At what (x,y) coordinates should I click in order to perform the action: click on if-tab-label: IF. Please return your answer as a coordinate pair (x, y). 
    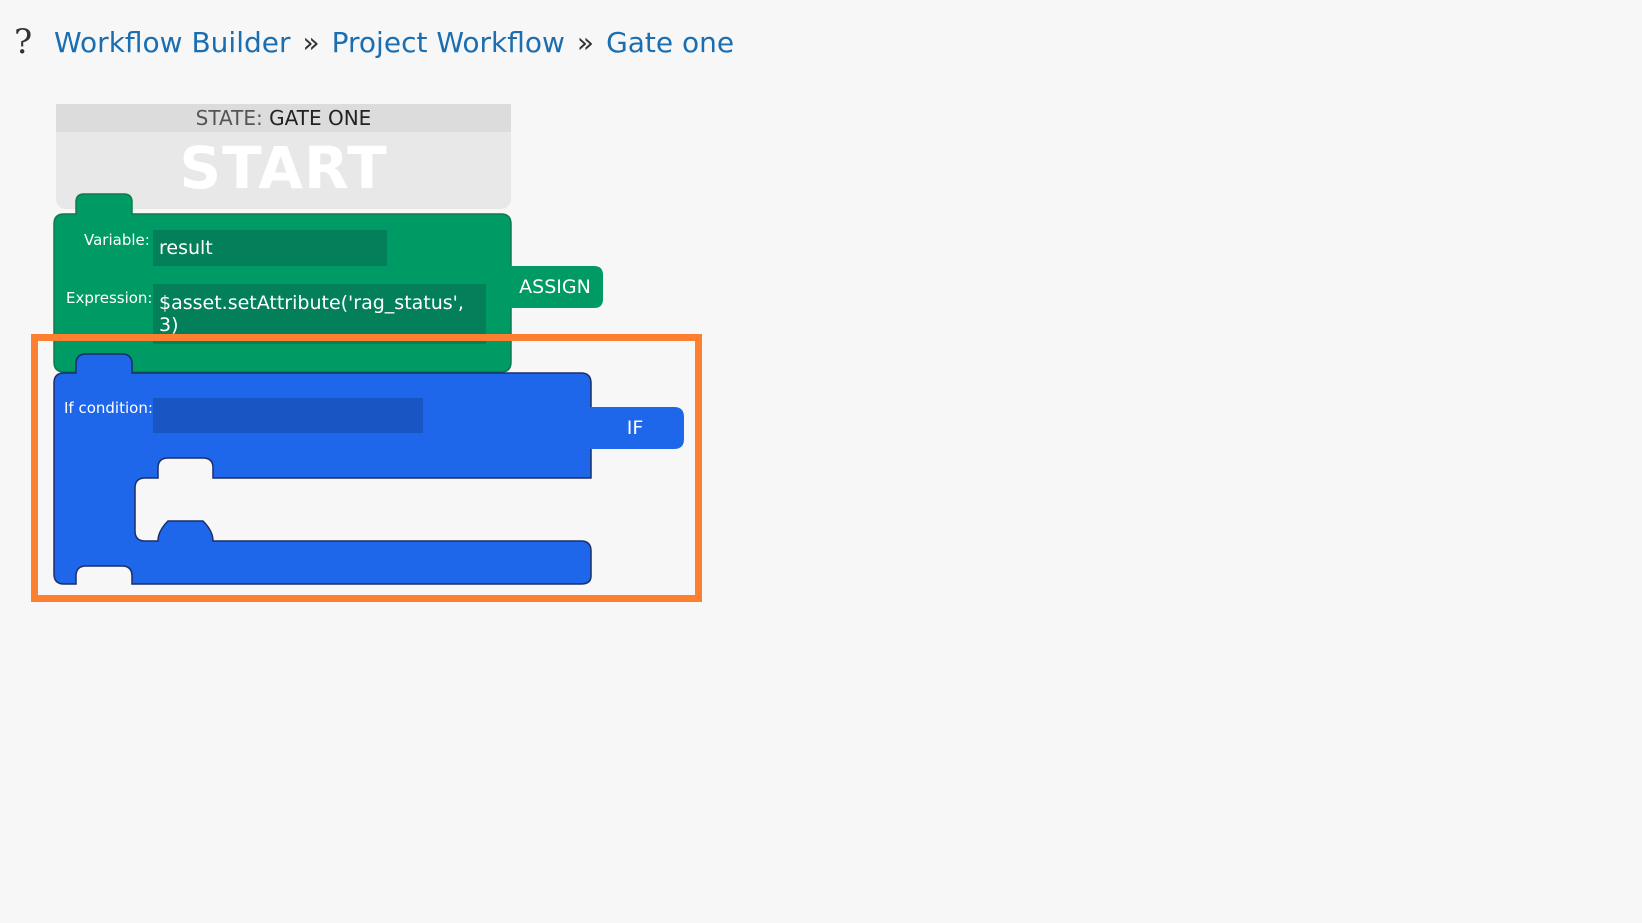
    Looking at the image, I should click on (635, 428).